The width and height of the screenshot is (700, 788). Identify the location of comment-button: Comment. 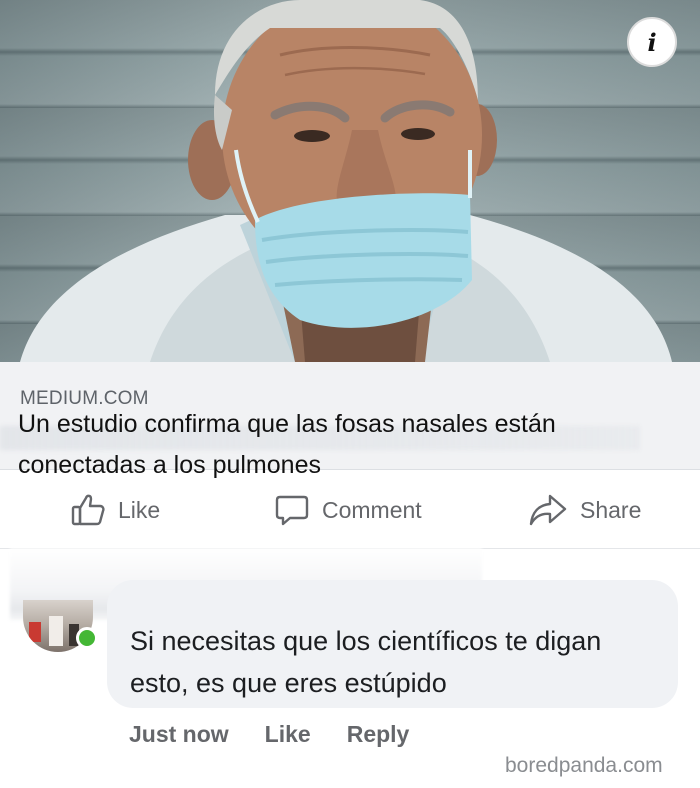
(348, 510).